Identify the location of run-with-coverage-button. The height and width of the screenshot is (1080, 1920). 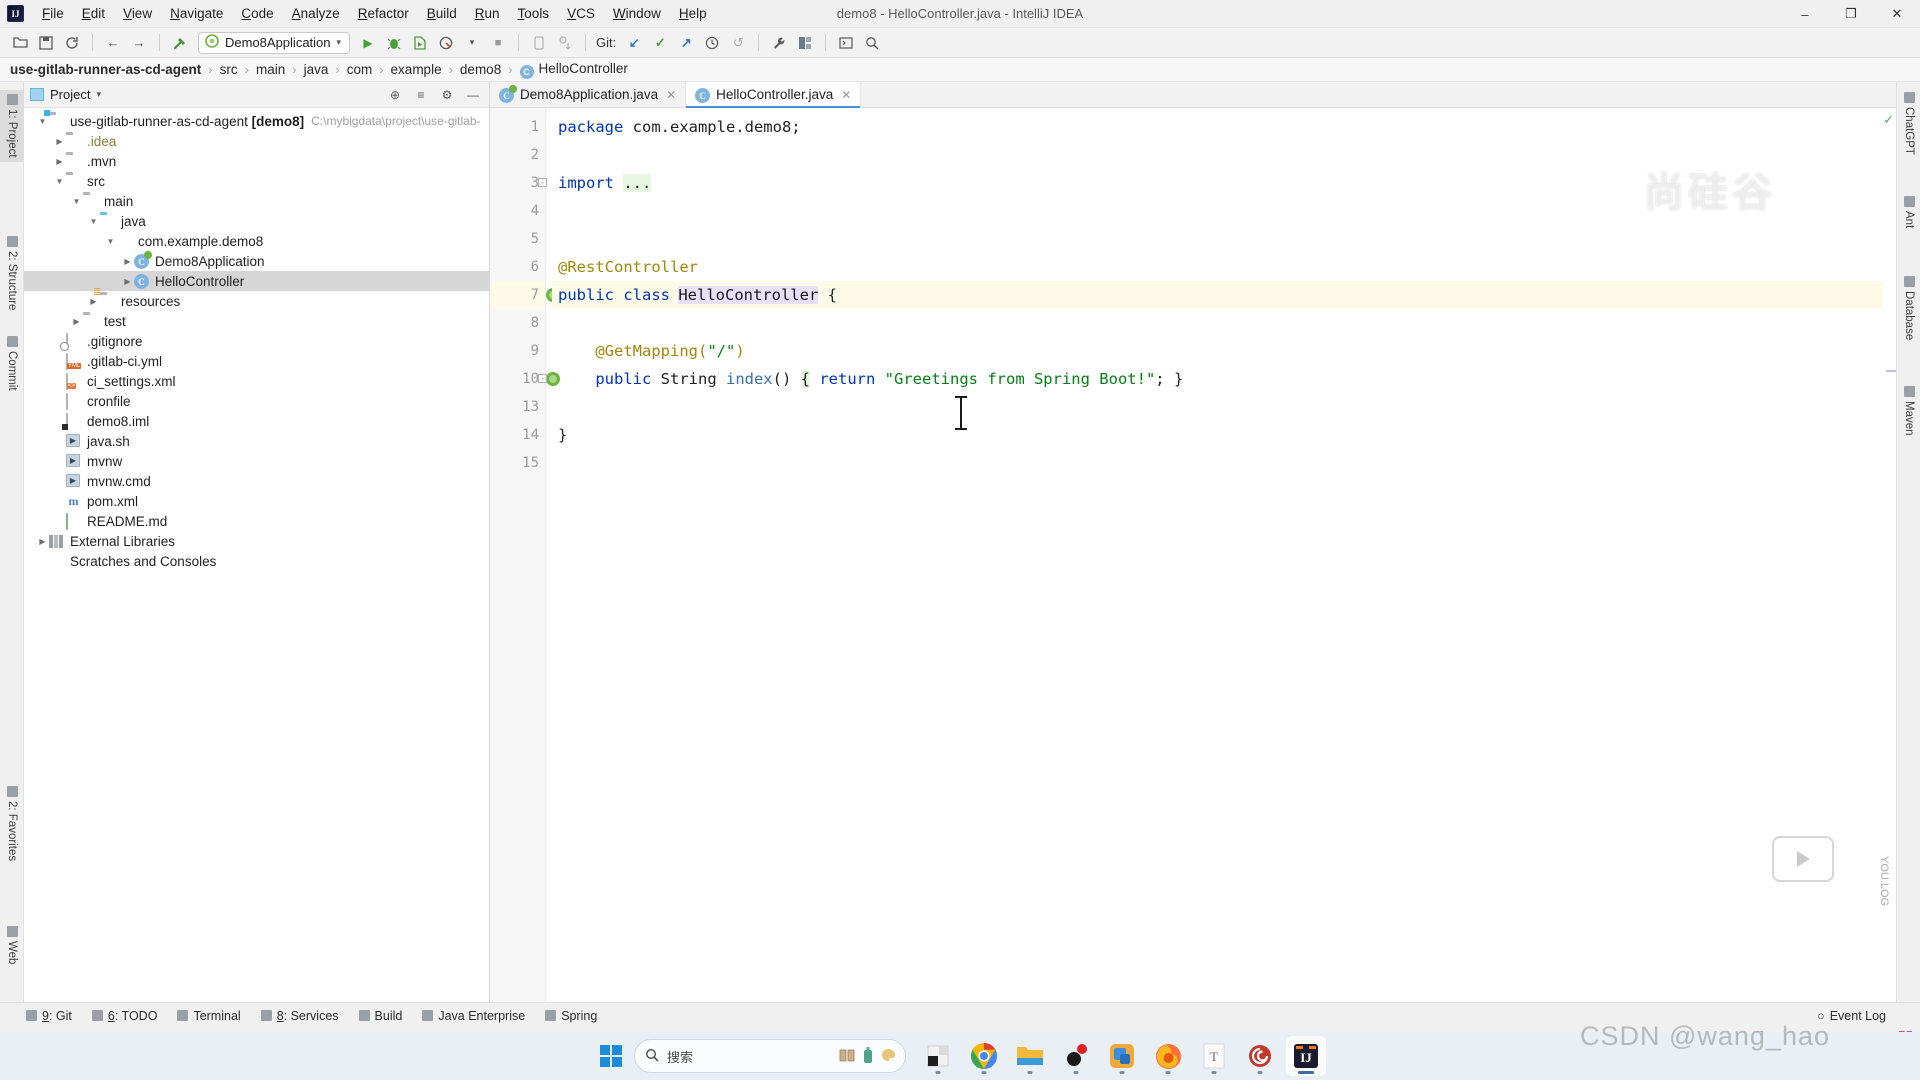
(420, 43).